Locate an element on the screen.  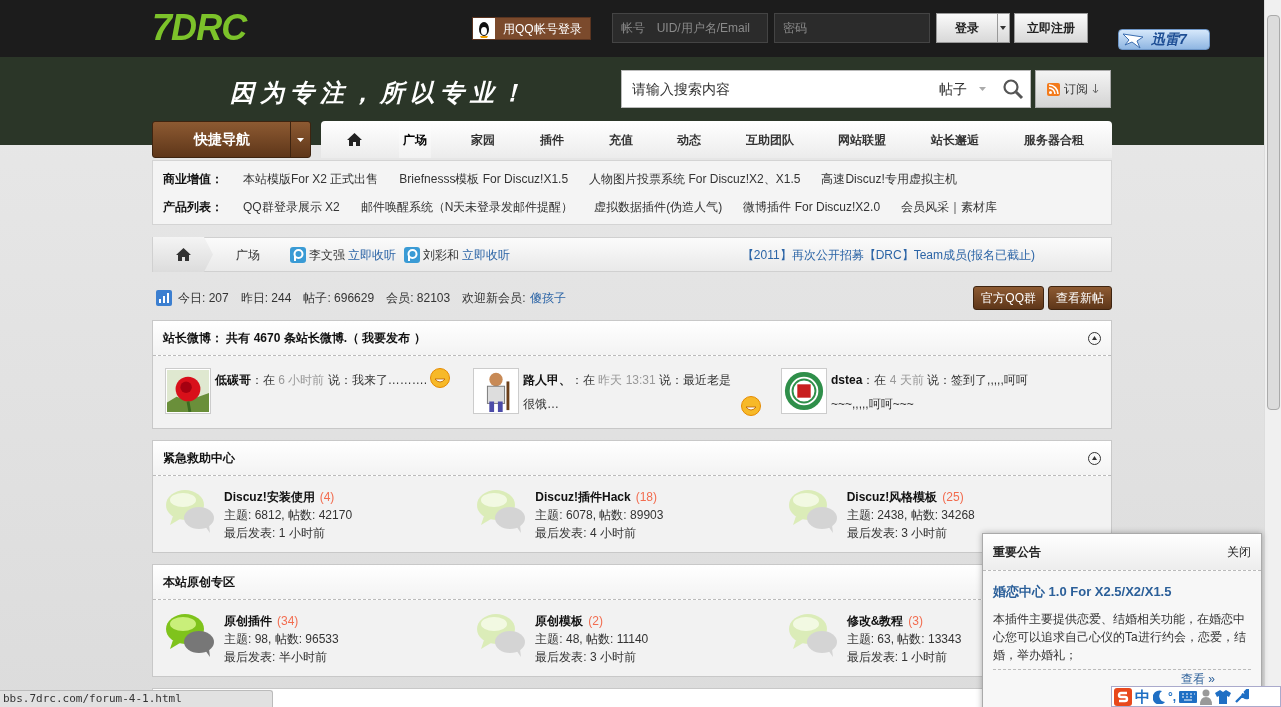
promo-link: 邮件唤醒系统（N天未登录发邮件提醒） is located at coordinates (467, 206).